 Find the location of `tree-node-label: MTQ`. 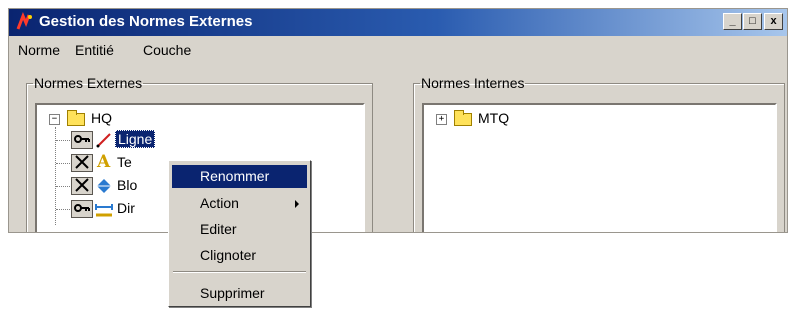

tree-node-label: MTQ is located at coordinates (494, 118).